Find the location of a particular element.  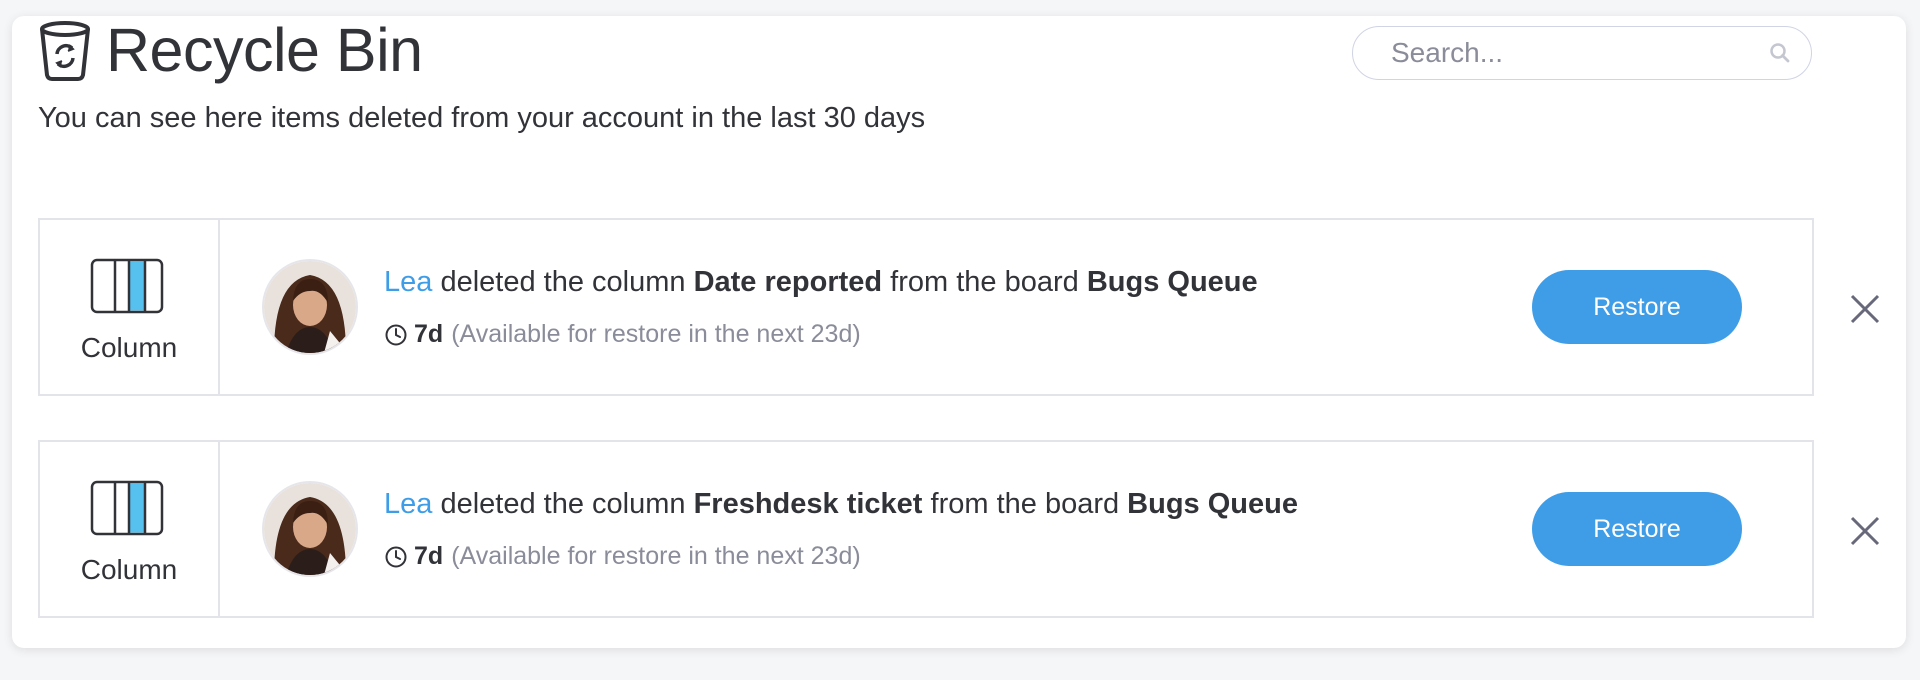

page-header: Recycle Bin is located at coordinates (230, 50).